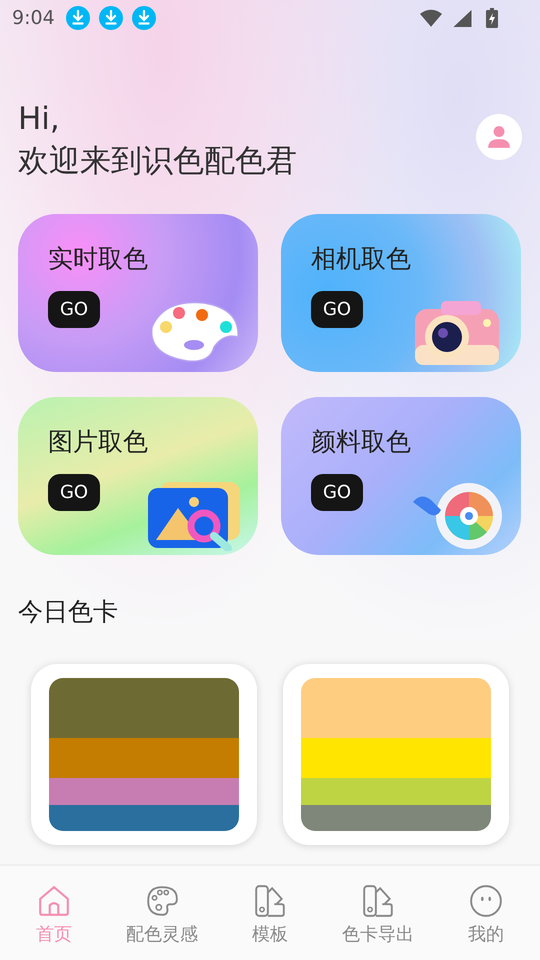 This screenshot has height=960, width=540. What do you see at coordinates (158, 161) in the screenshot?
I see `welcome-title: 欢迎来到识色配色君` at bounding box center [158, 161].